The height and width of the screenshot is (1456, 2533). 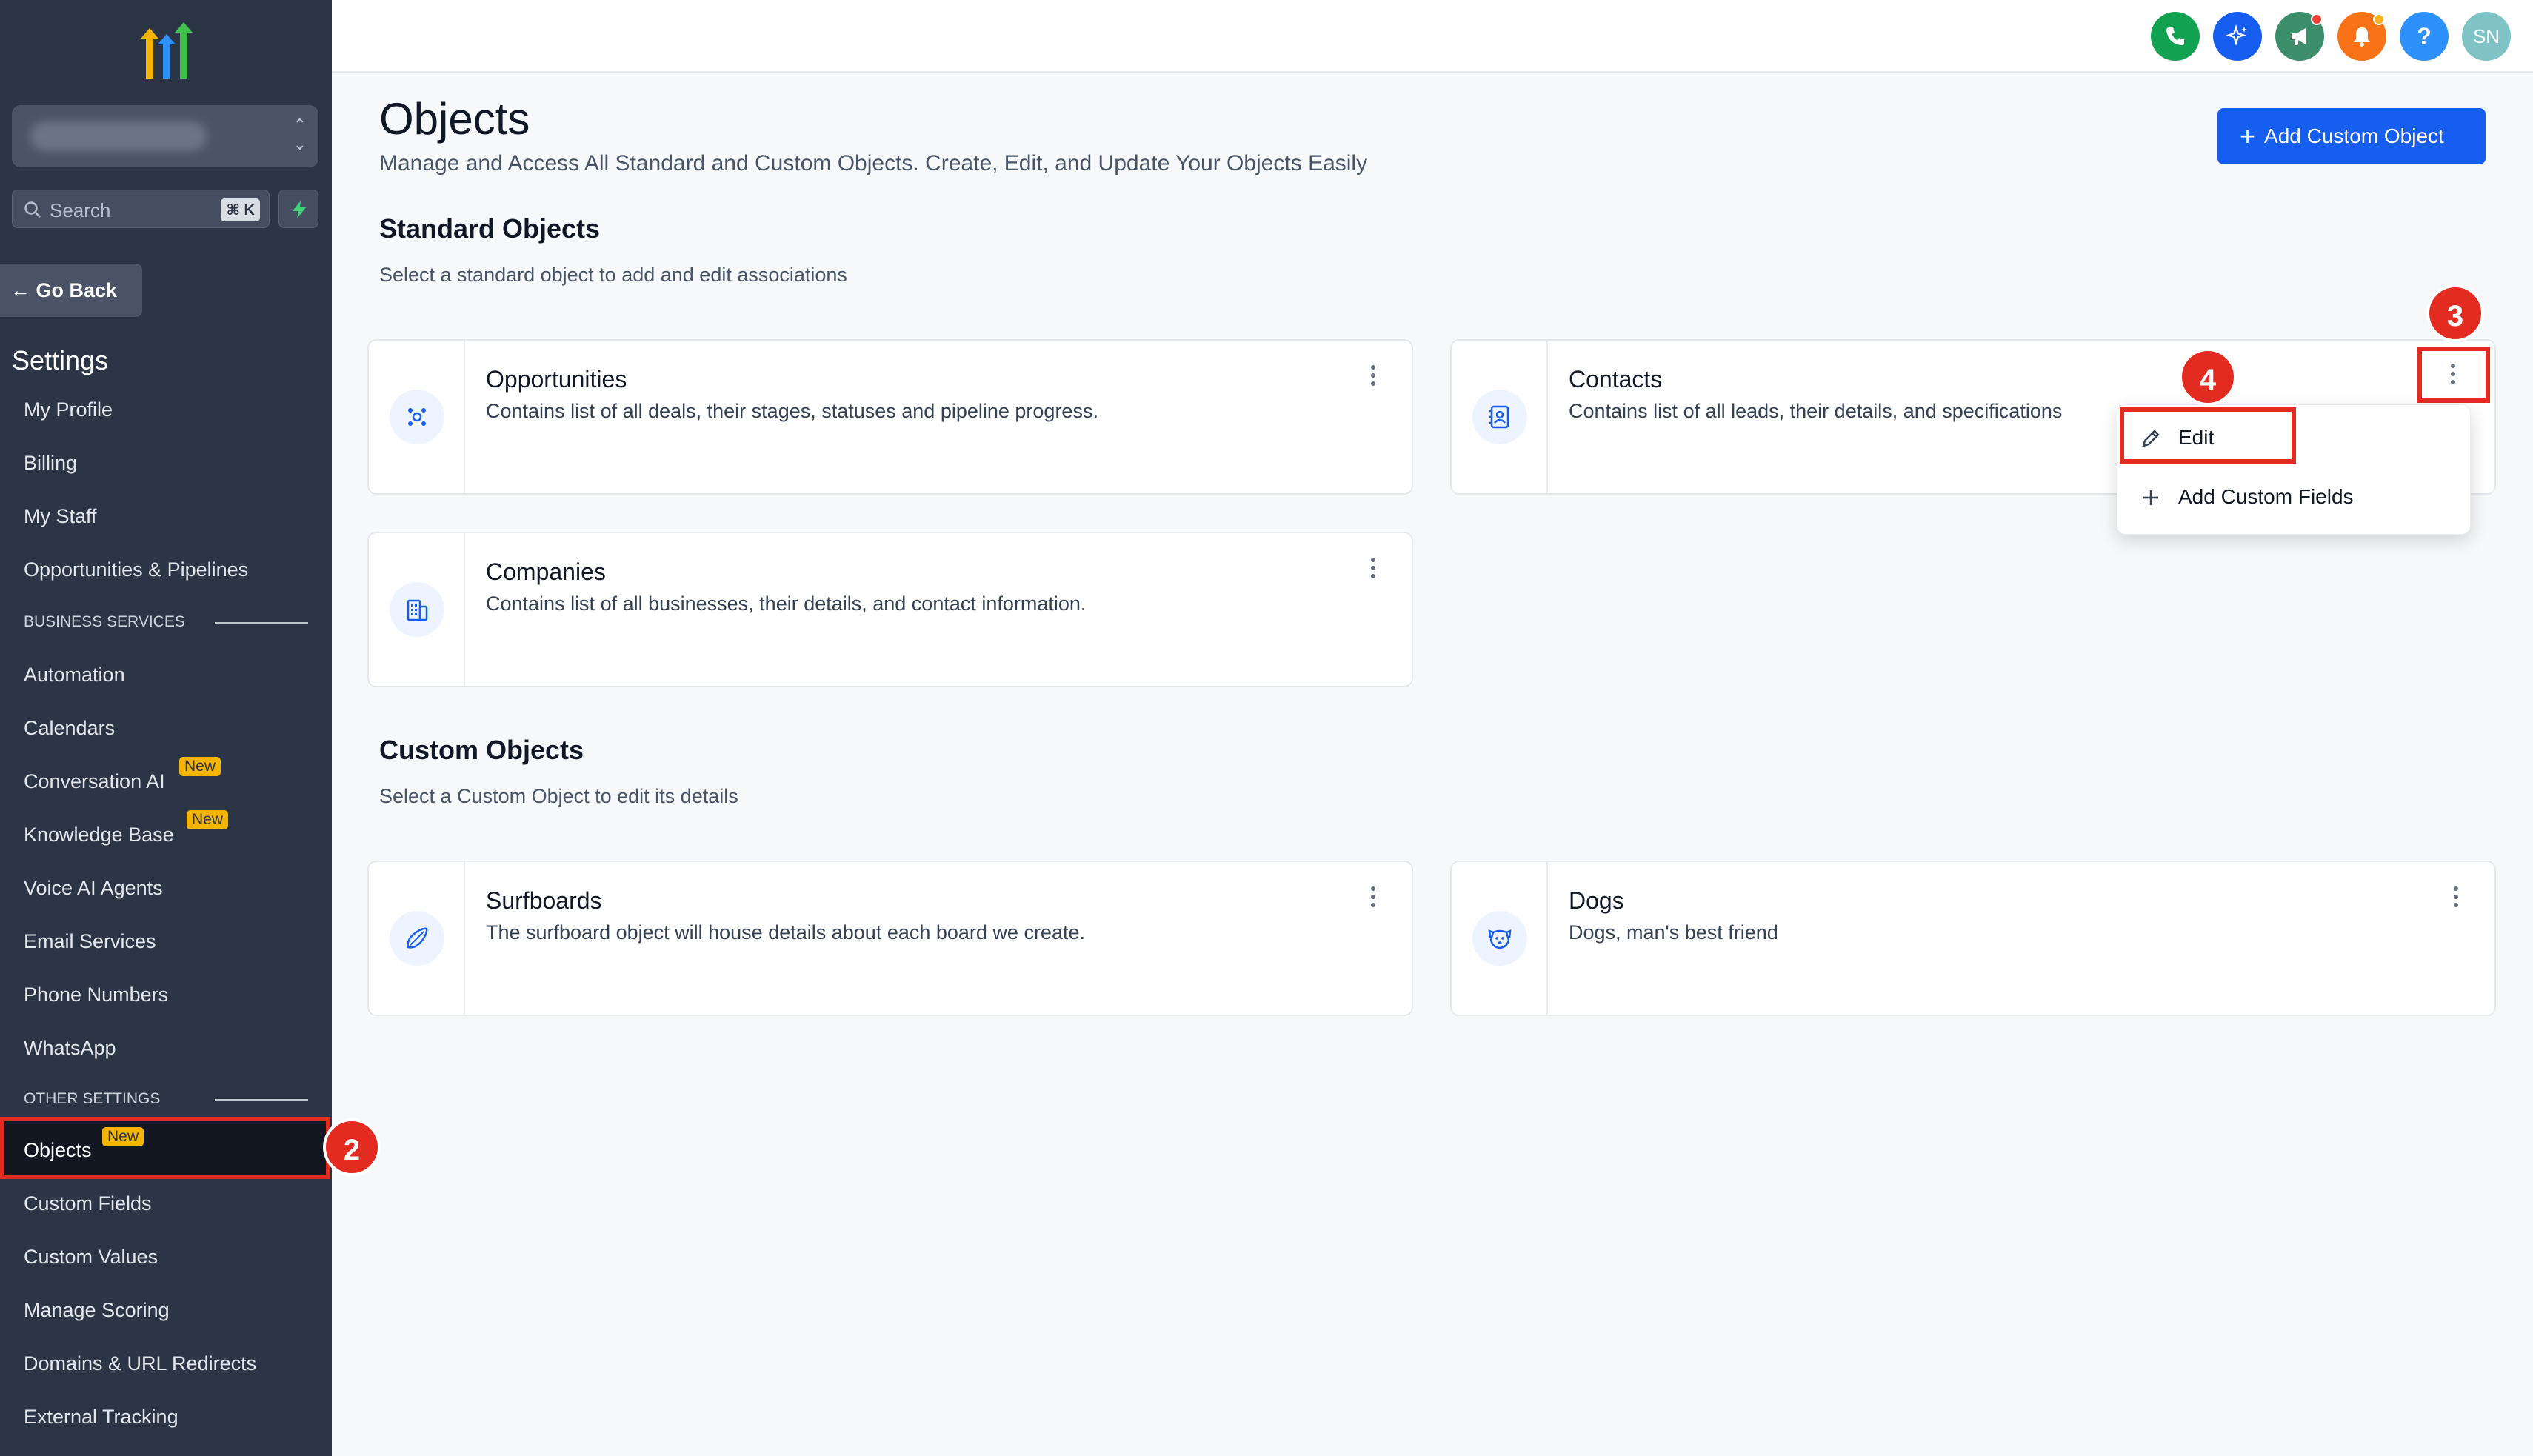 What do you see at coordinates (2150, 497) in the screenshot?
I see `plus-icon` at bounding box center [2150, 497].